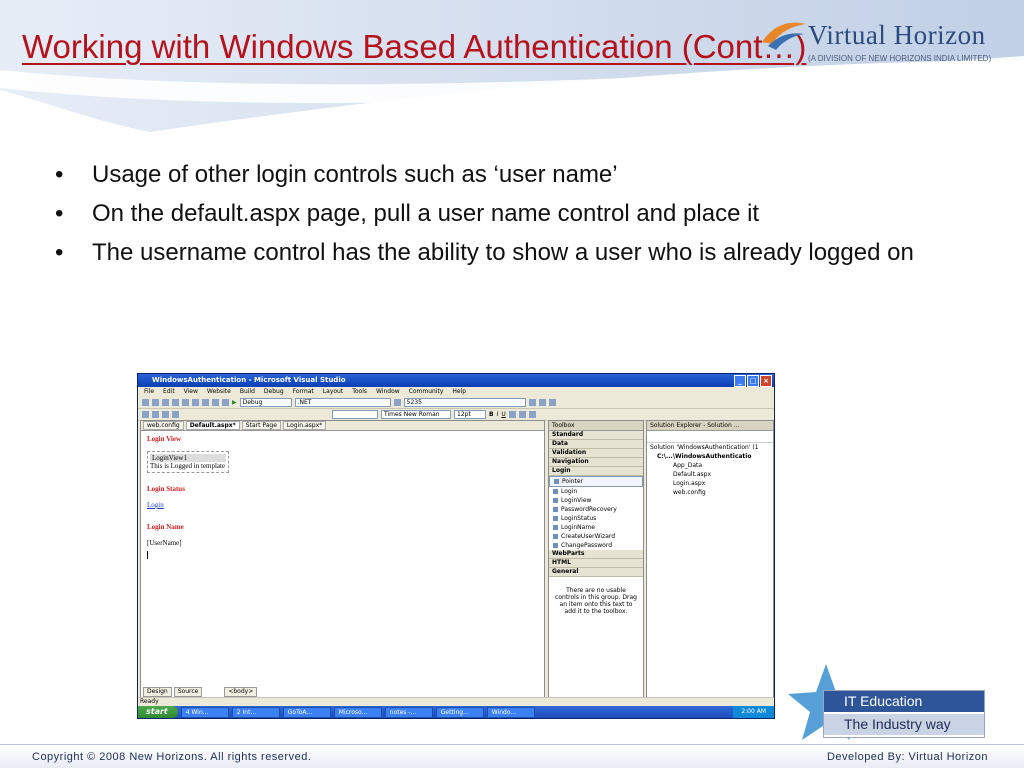 This screenshot has height=768, width=1024. I want to click on toolbox-cat-data: Data, so click(596, 444).